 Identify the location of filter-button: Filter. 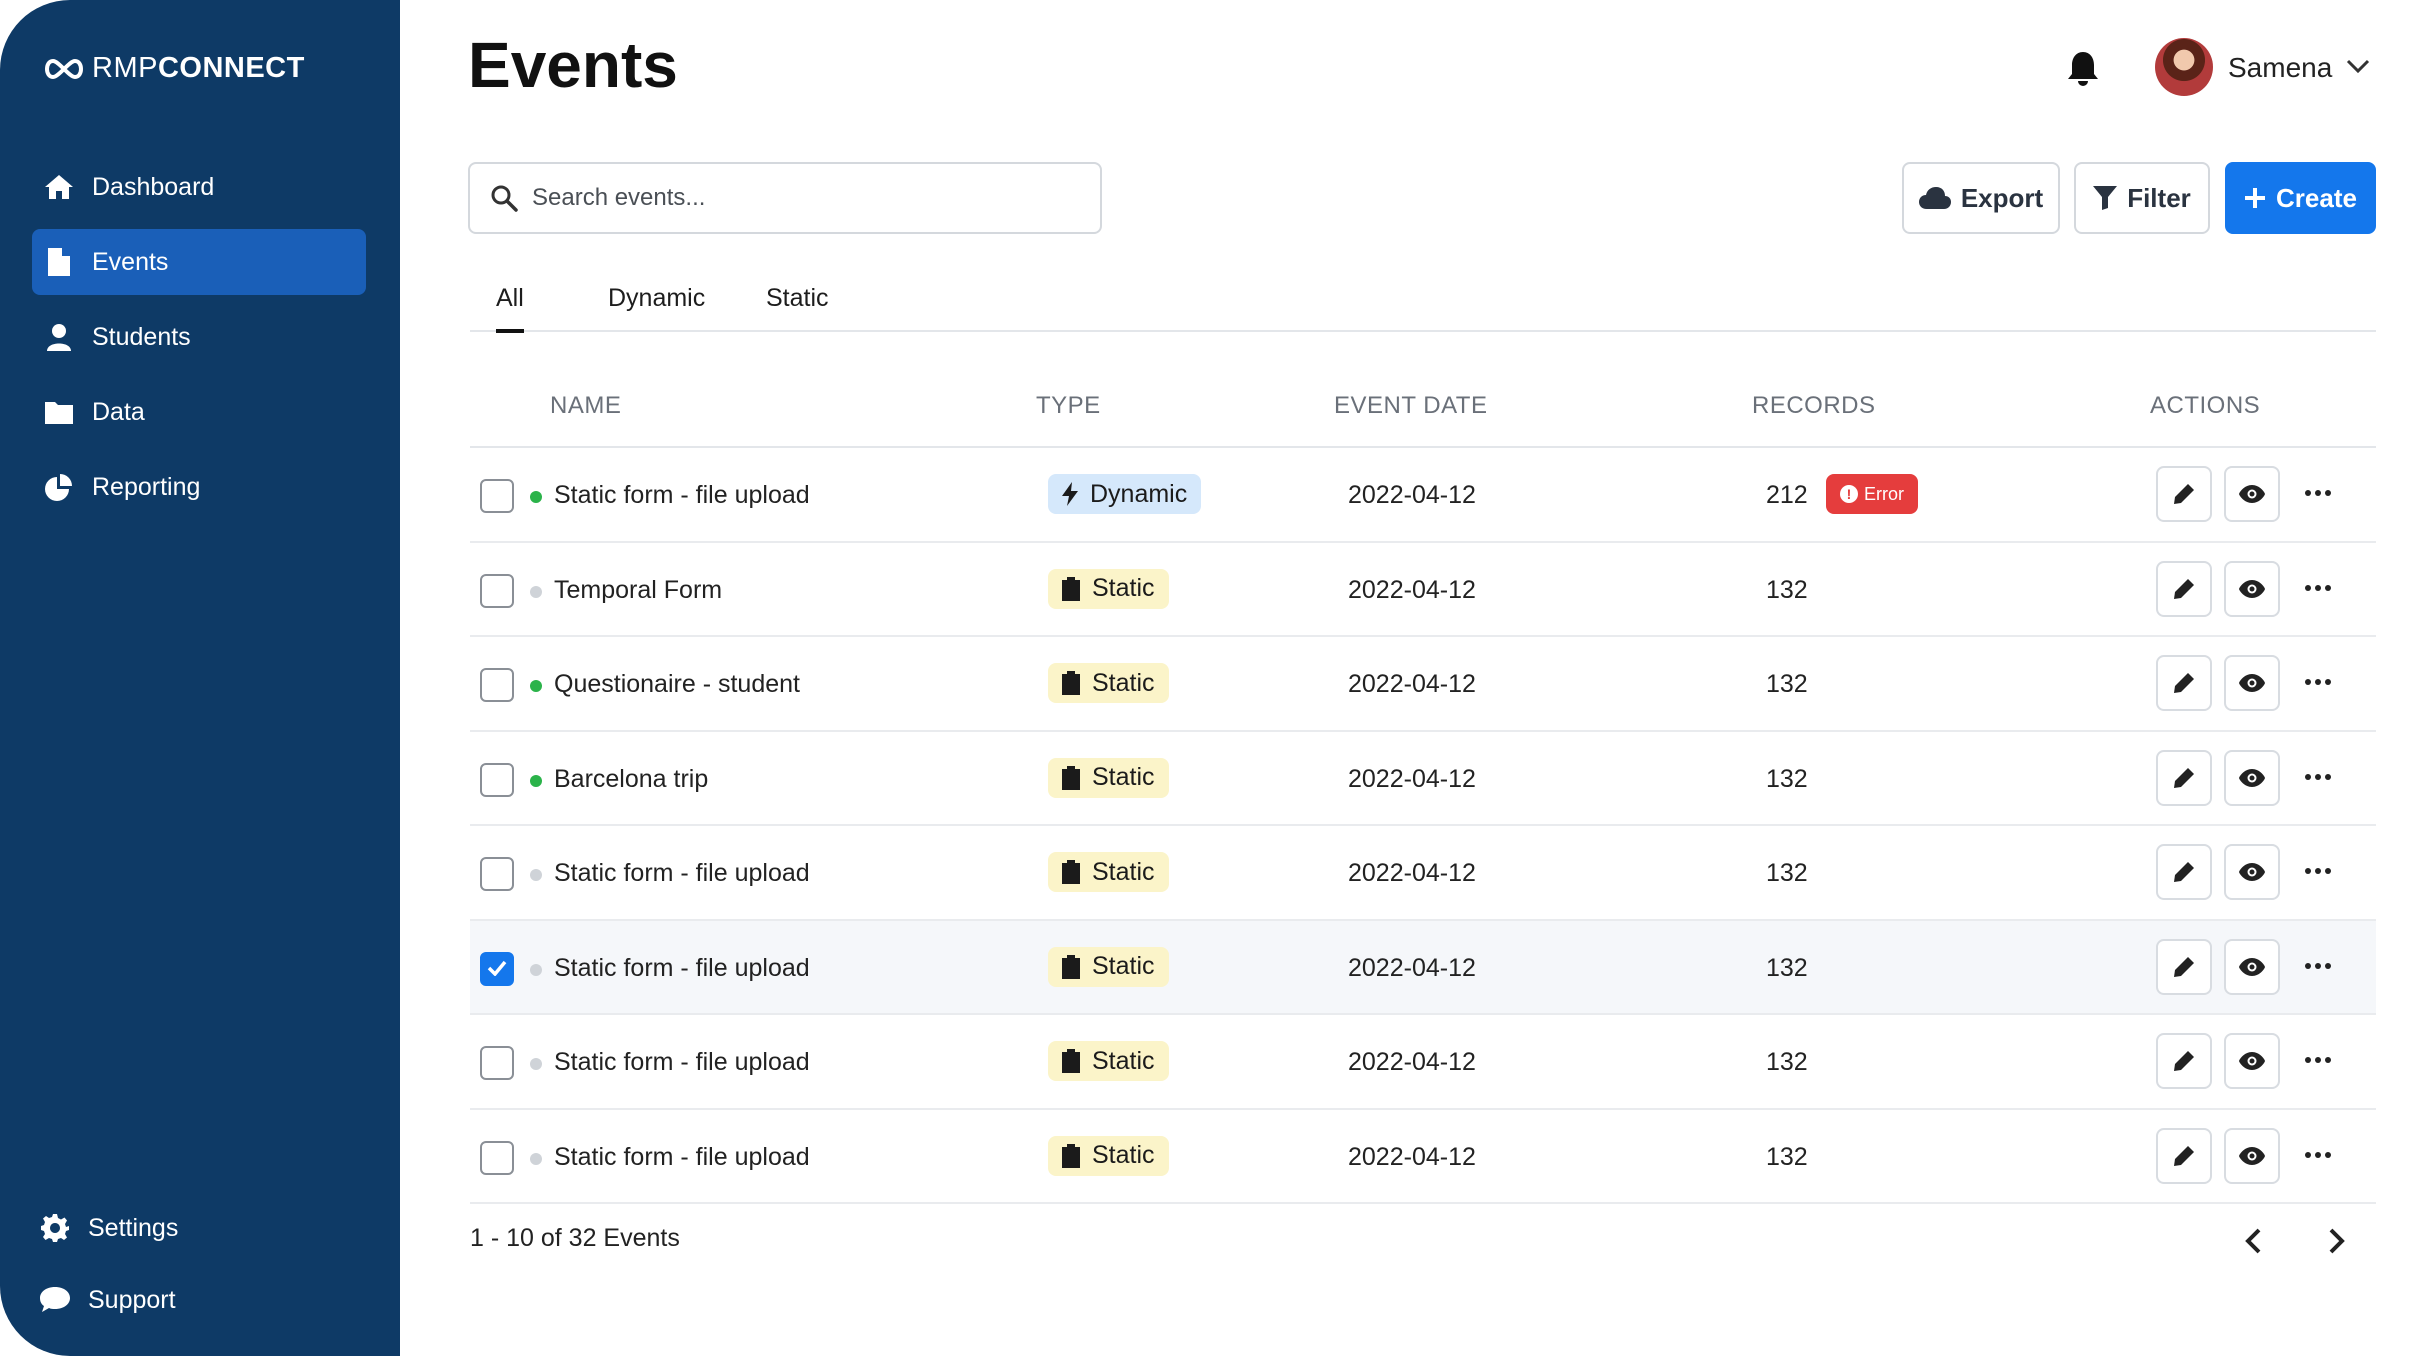
(2142, 198).